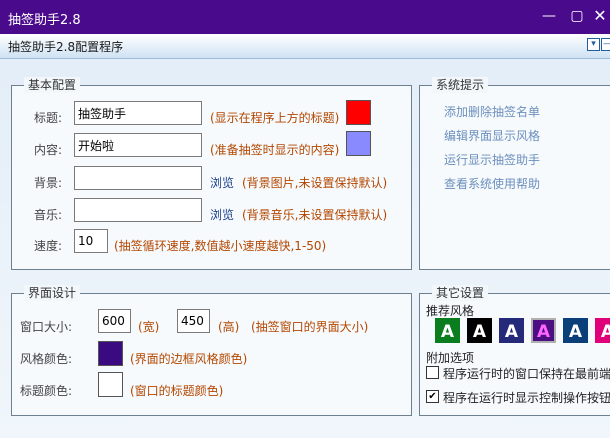  Describe the element at coordinates (114, 321) in the screenshot. I see `width-input` at that location.